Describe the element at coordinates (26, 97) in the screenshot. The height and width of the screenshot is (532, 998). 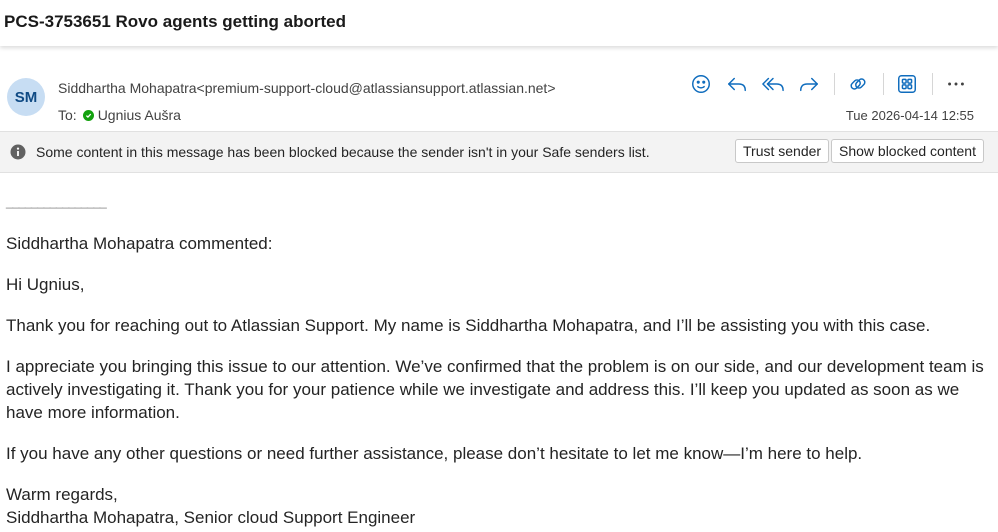
I see `avatar: SM` at that location.